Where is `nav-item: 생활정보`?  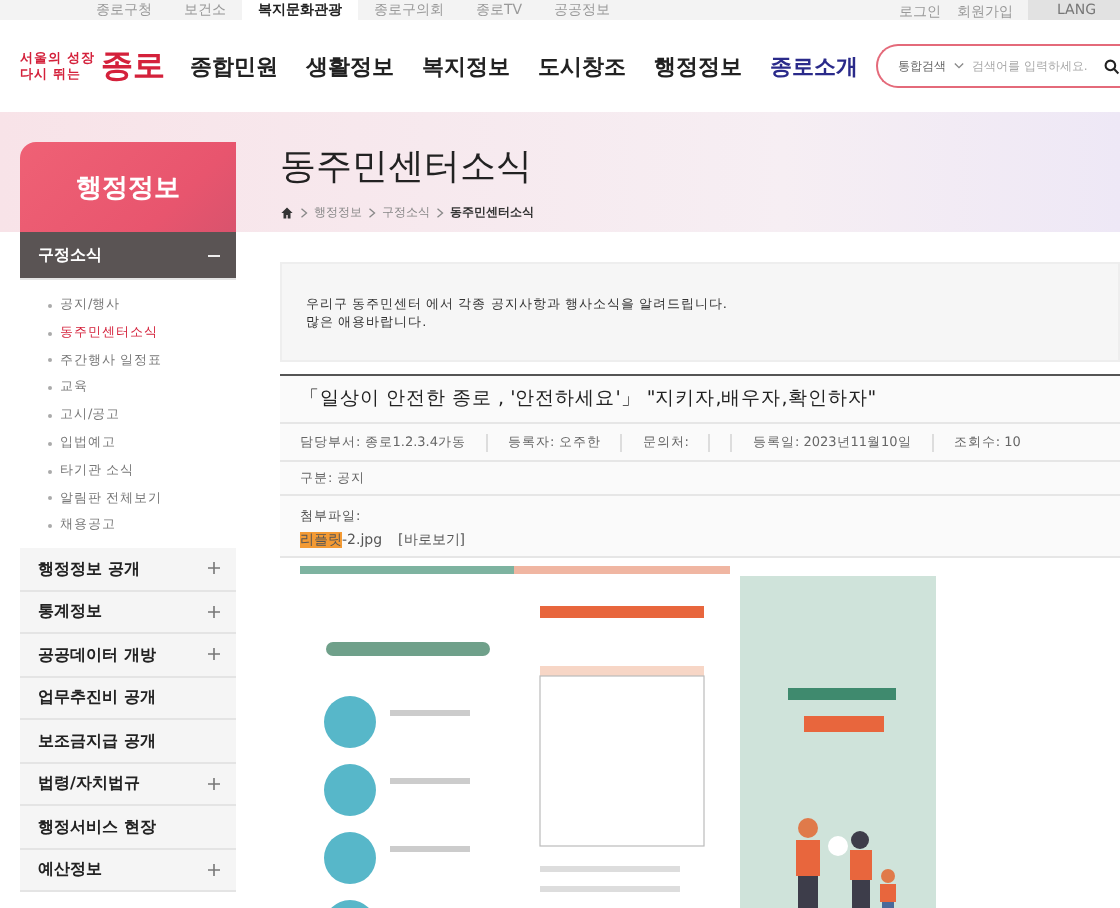
nav-item: 생활정보 is located at coordinates (350, 66).